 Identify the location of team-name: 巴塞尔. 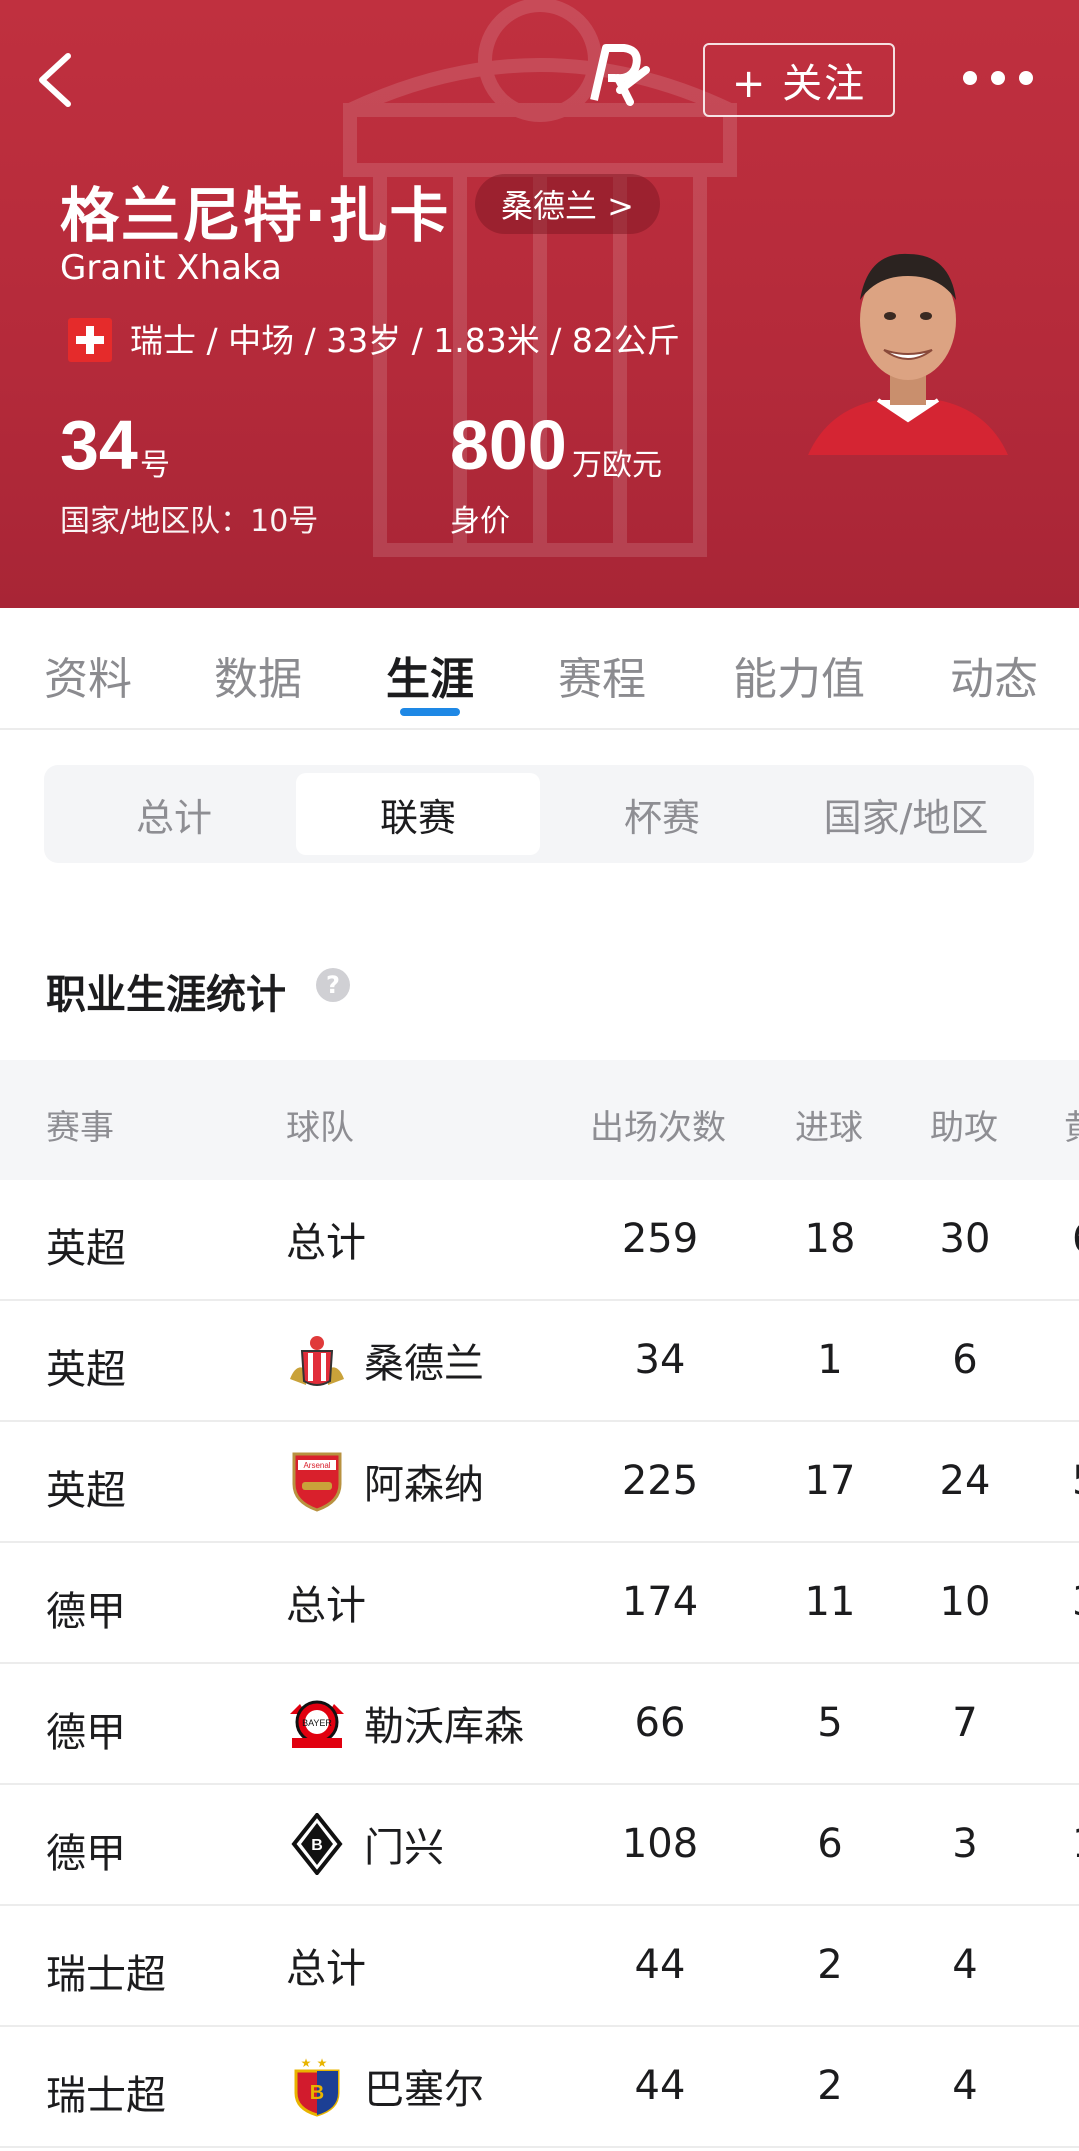
(424, 2090).